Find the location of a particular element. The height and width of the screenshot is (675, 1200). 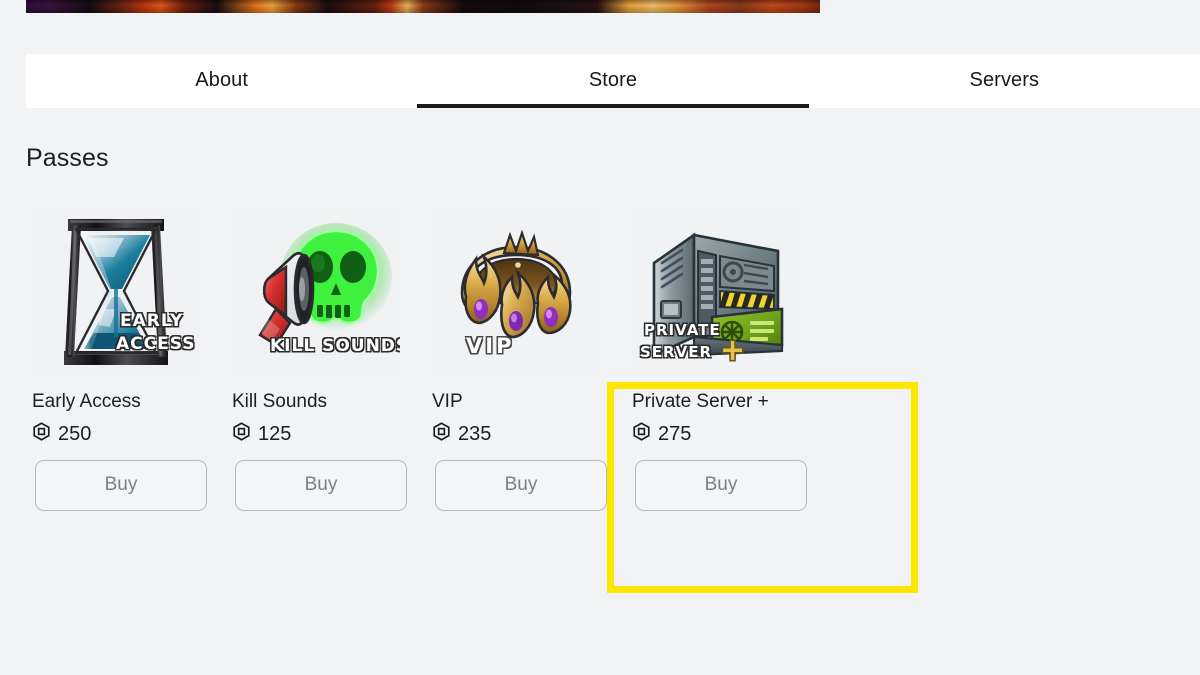

pass-card-vip: VIP VIP 235 Buy is located at coordinates (526, 358).